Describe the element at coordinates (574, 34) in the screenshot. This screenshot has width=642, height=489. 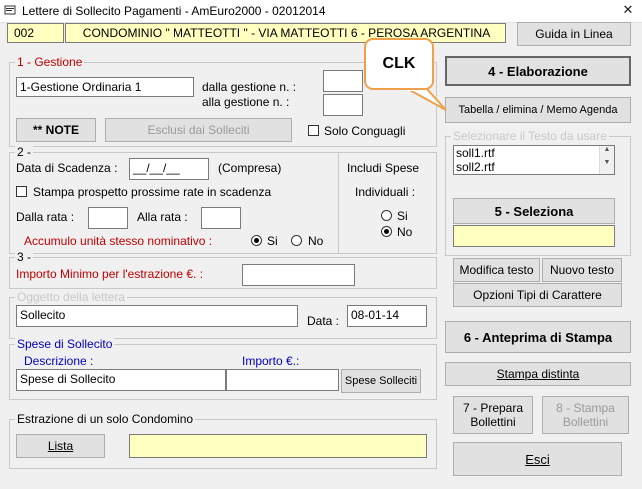
I see `help-button: Guida in Linea` at that location.